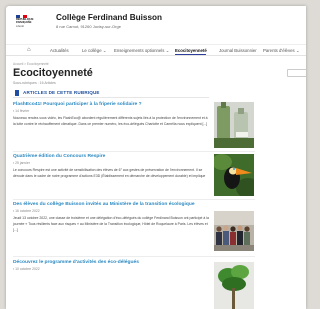  I want to click on article-thumbnail-plants, so click(234, 285).